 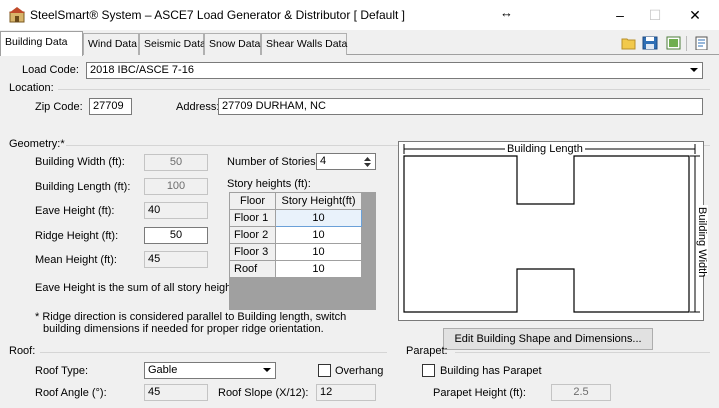 I want to click on row-header-roof: Roof, so click(x=252, y=269).